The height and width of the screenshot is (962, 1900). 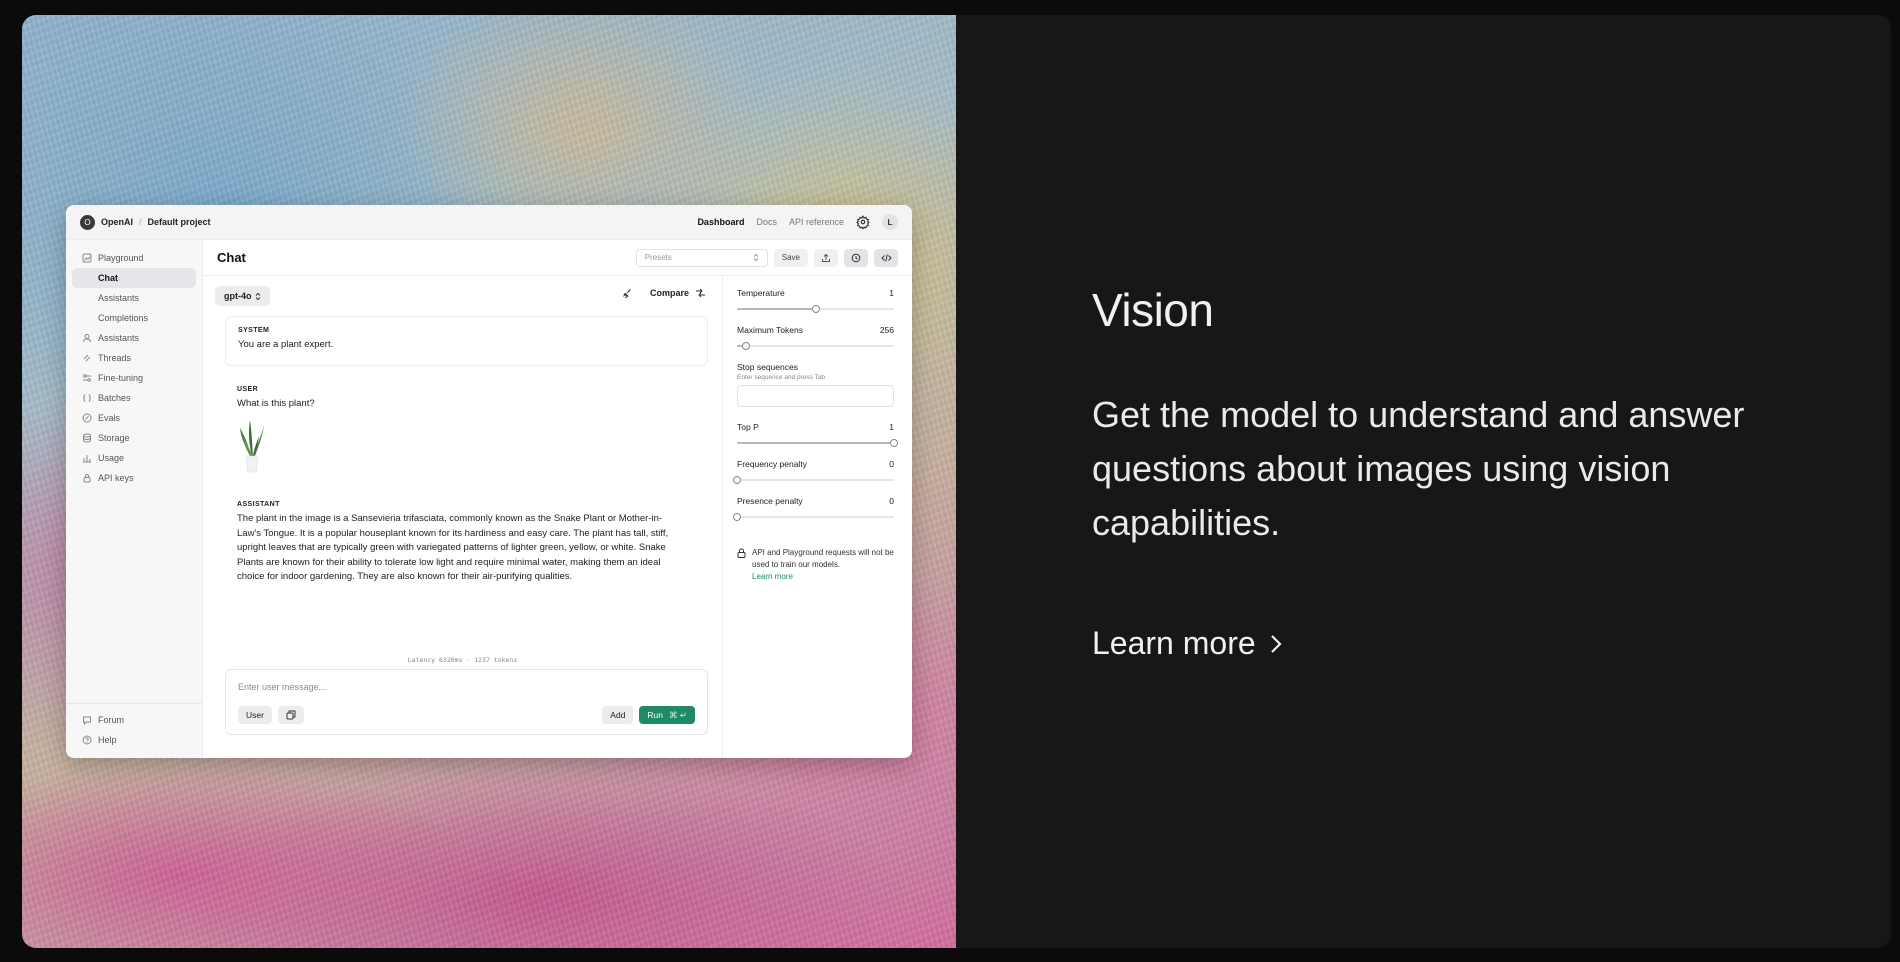 What do you see at coordinates (767, 367) in the screenshot?
I see `stop-sequences-label: Stop sequences` at bounding box center [767, 367].